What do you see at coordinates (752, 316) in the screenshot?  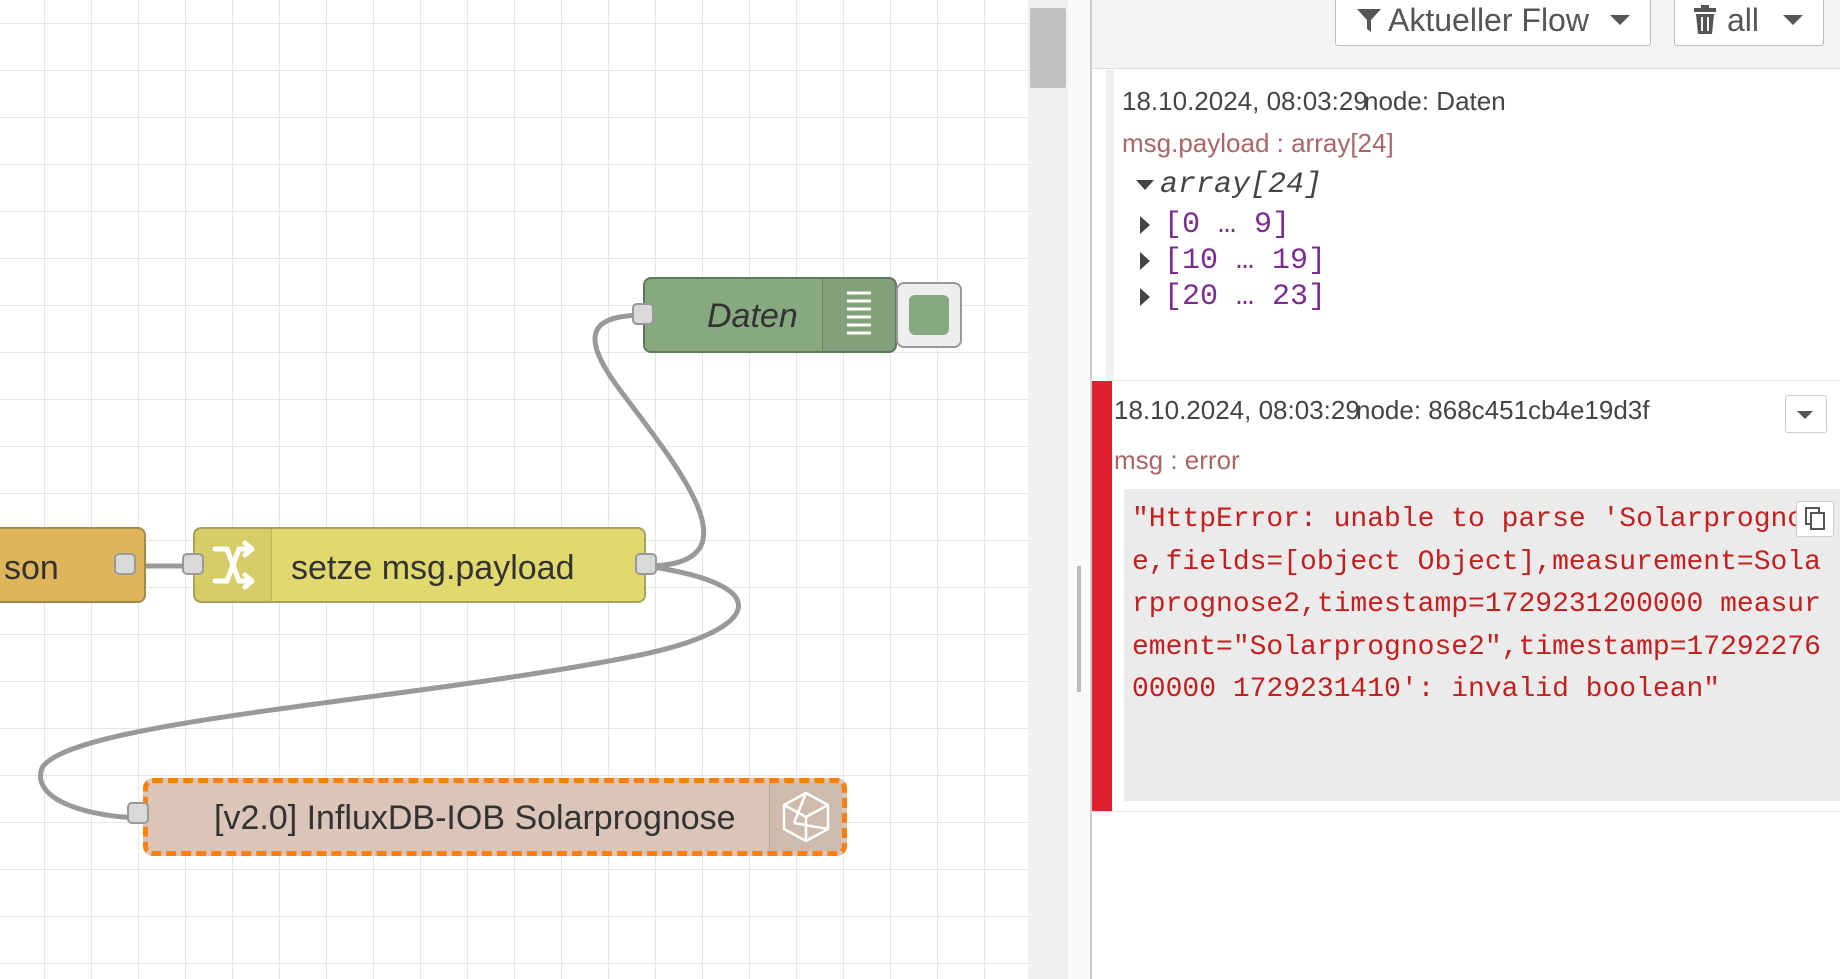 I see `debug-node-label: Daten` at bounding box center [752, 316].